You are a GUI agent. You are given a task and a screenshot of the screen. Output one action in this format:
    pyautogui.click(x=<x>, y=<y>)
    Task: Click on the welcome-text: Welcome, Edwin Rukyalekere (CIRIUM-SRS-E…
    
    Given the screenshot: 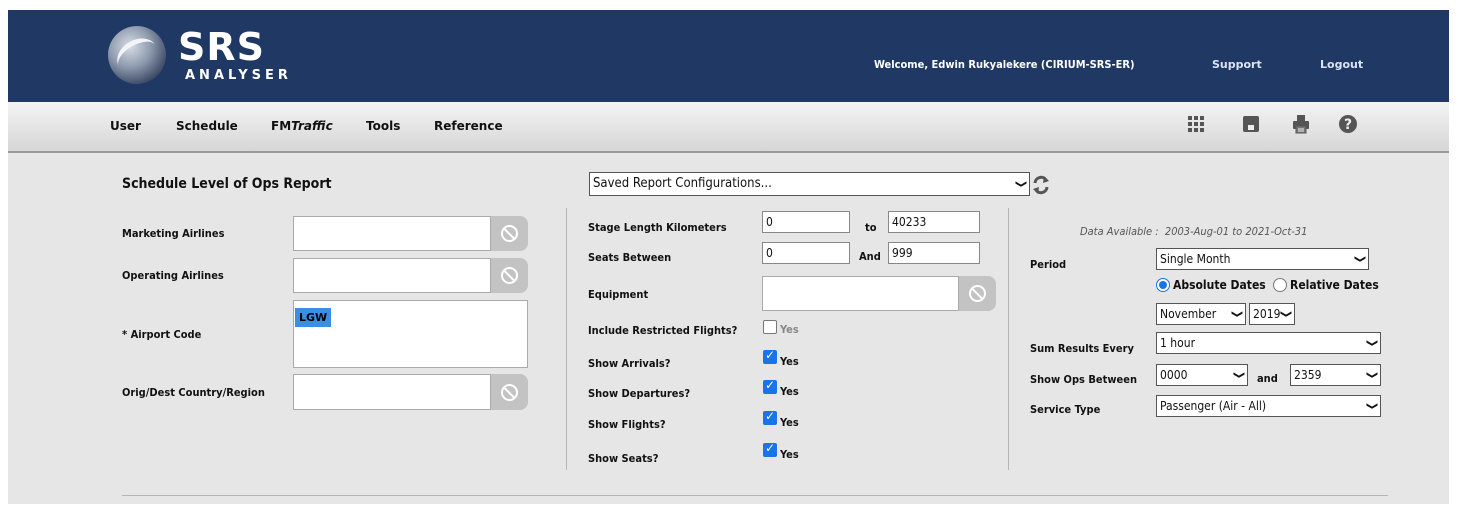 What is the action you would take?
    pyautogui.click(x=1004, y=64)
    